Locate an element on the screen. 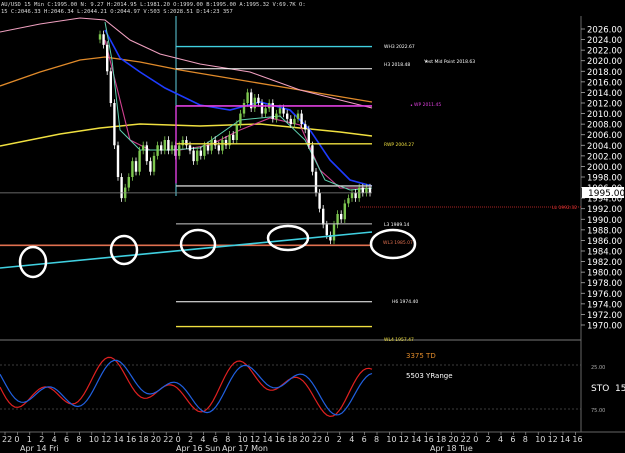 This screenshot has height=453, width=625. level-label-h6: H6 1974.40 is located at coordinates (405, 302).